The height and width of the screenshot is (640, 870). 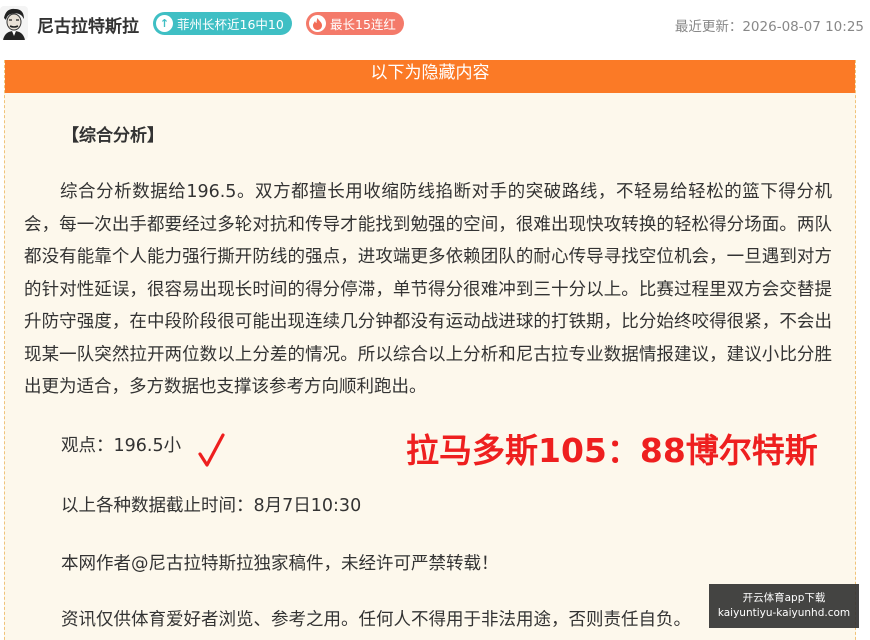 What do you see at coordinates (612, 450) in the screenshot?
I see `result-score: 拉马多斯105：88博尔特斯` at bounding box center [612, 450].